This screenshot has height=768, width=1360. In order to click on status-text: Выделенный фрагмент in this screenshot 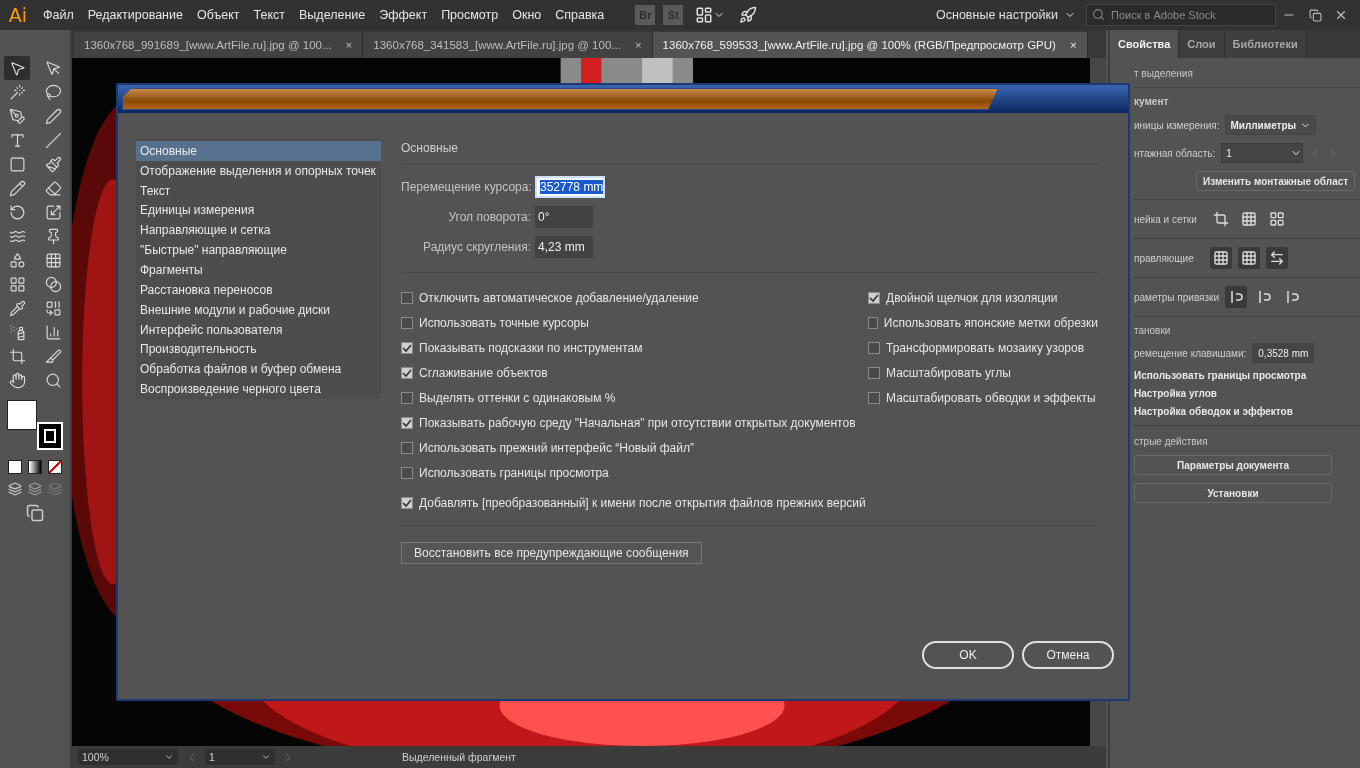, I will do `click(459, 757)`.